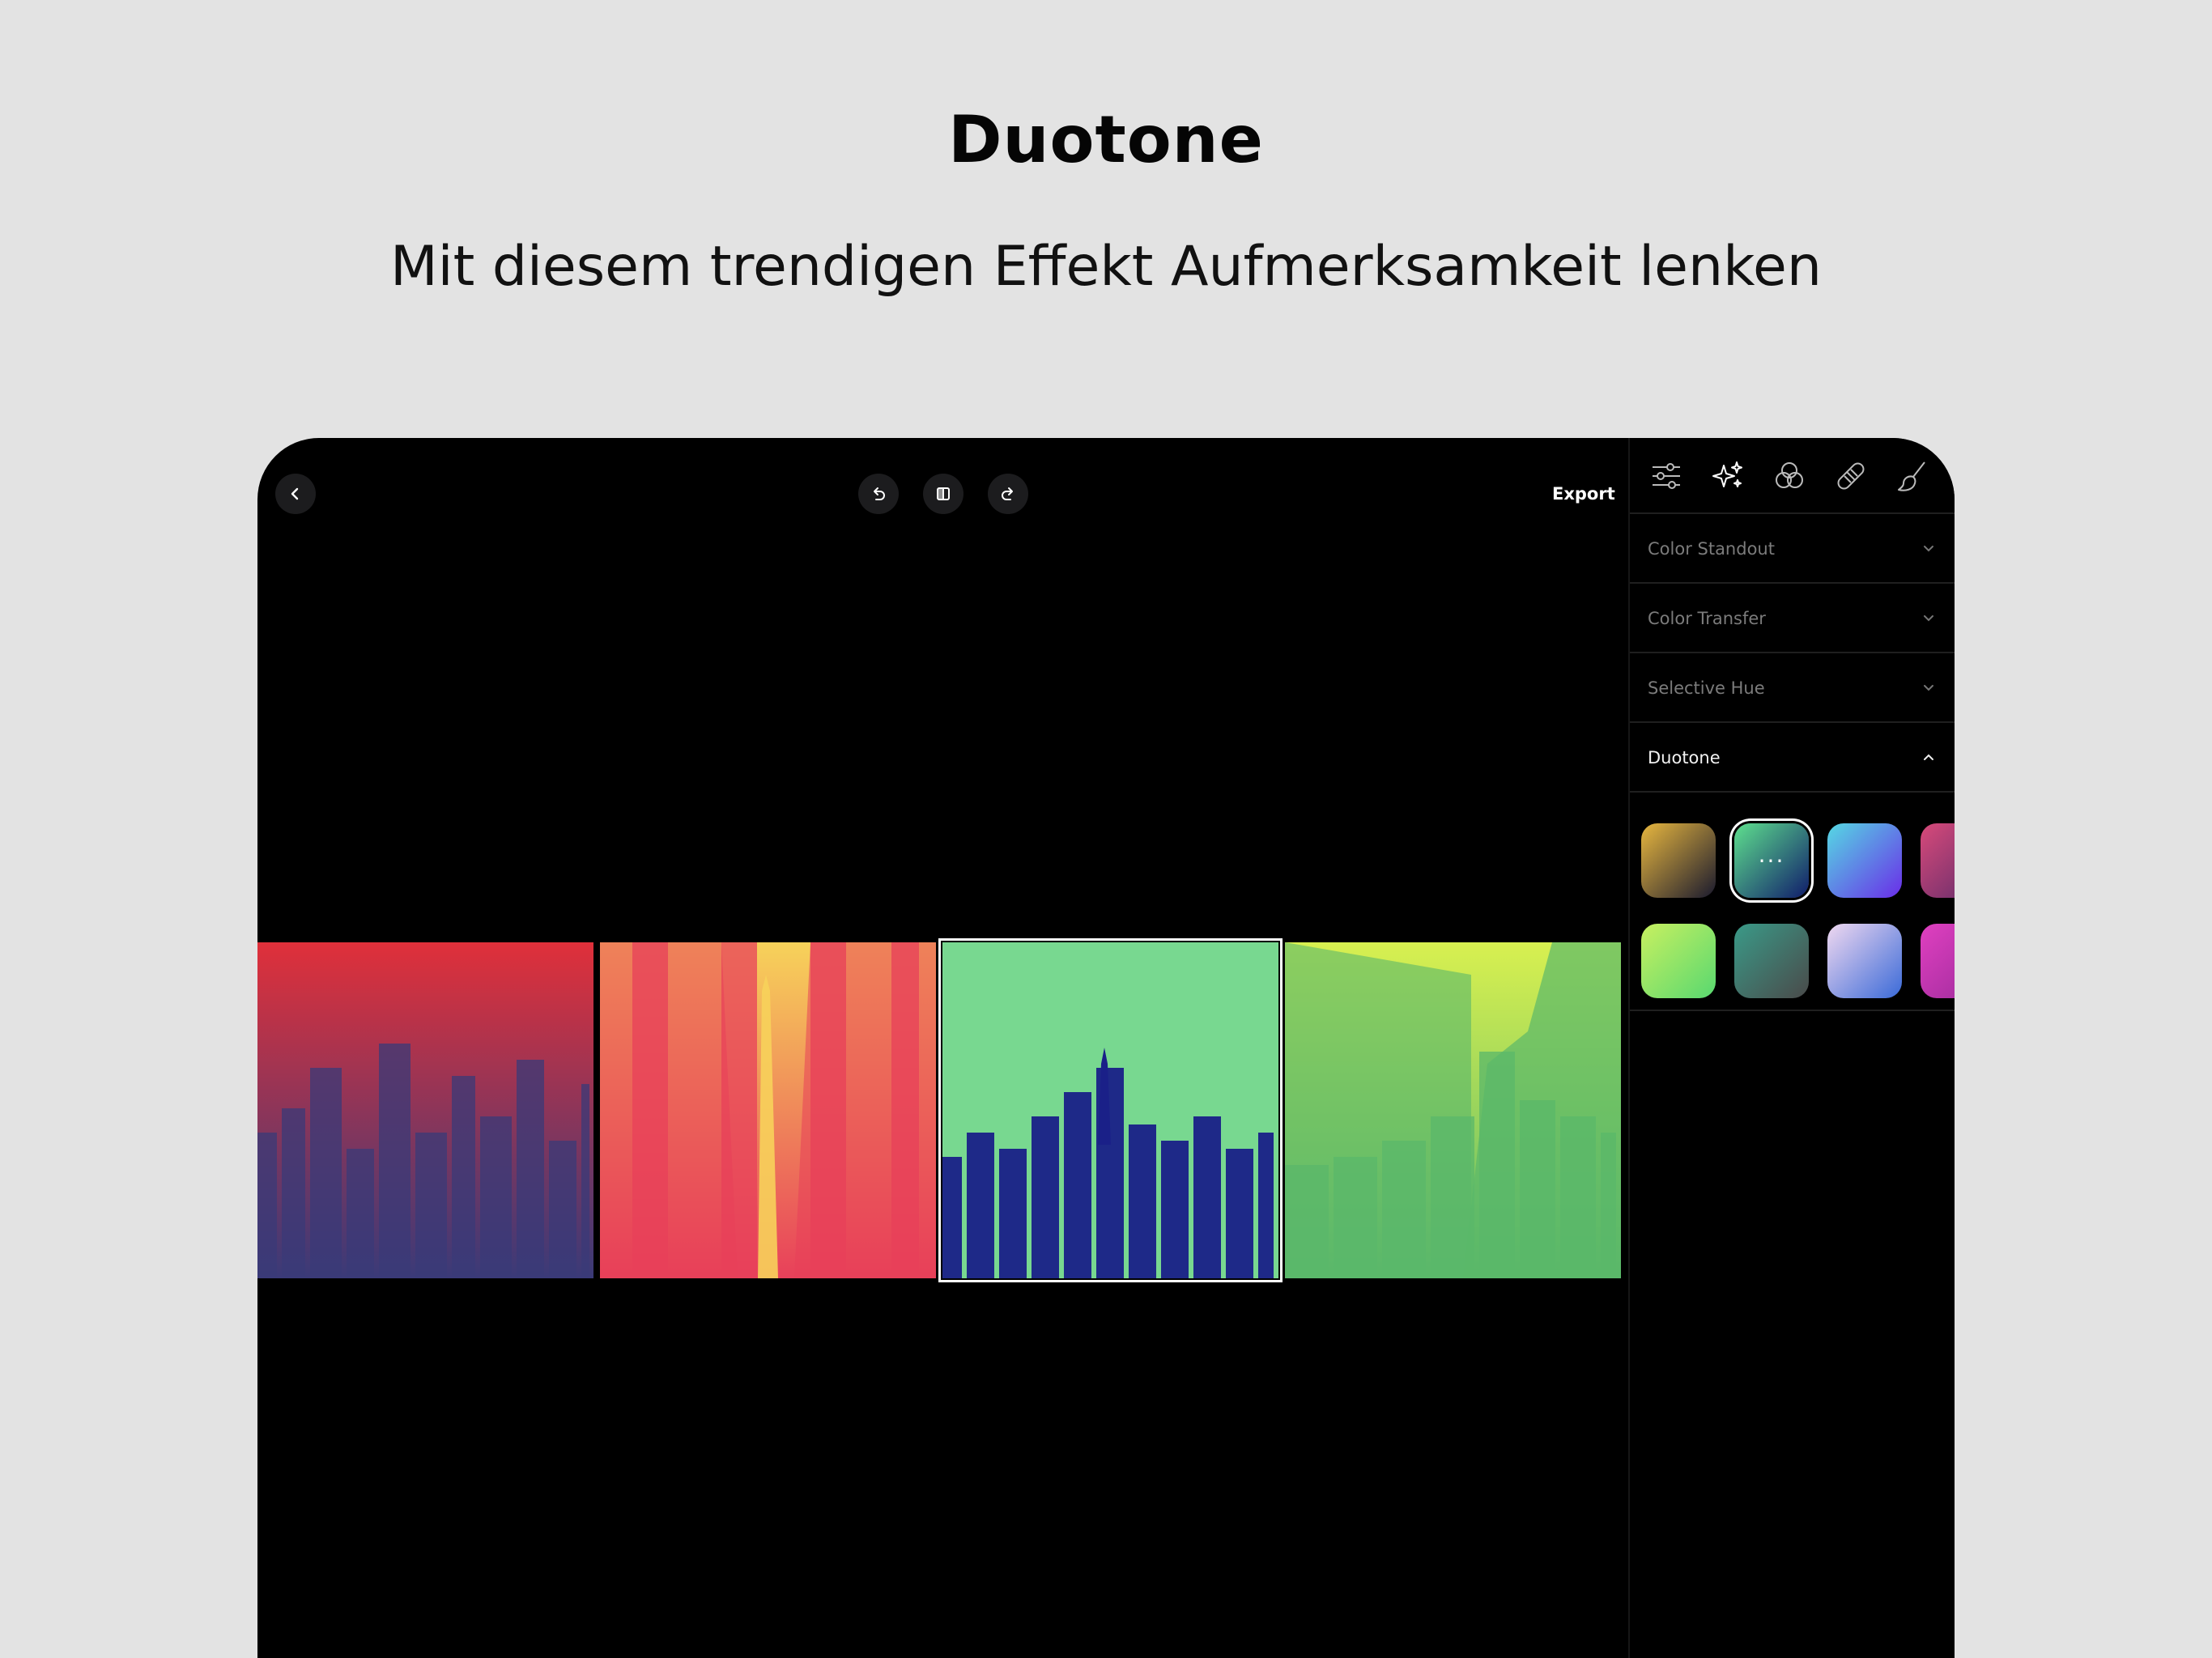 The image size is (2212, 1658). Describe the element at coordinates (1929, 757) in the screenshot. I see `chevron-up-icon` at that location.